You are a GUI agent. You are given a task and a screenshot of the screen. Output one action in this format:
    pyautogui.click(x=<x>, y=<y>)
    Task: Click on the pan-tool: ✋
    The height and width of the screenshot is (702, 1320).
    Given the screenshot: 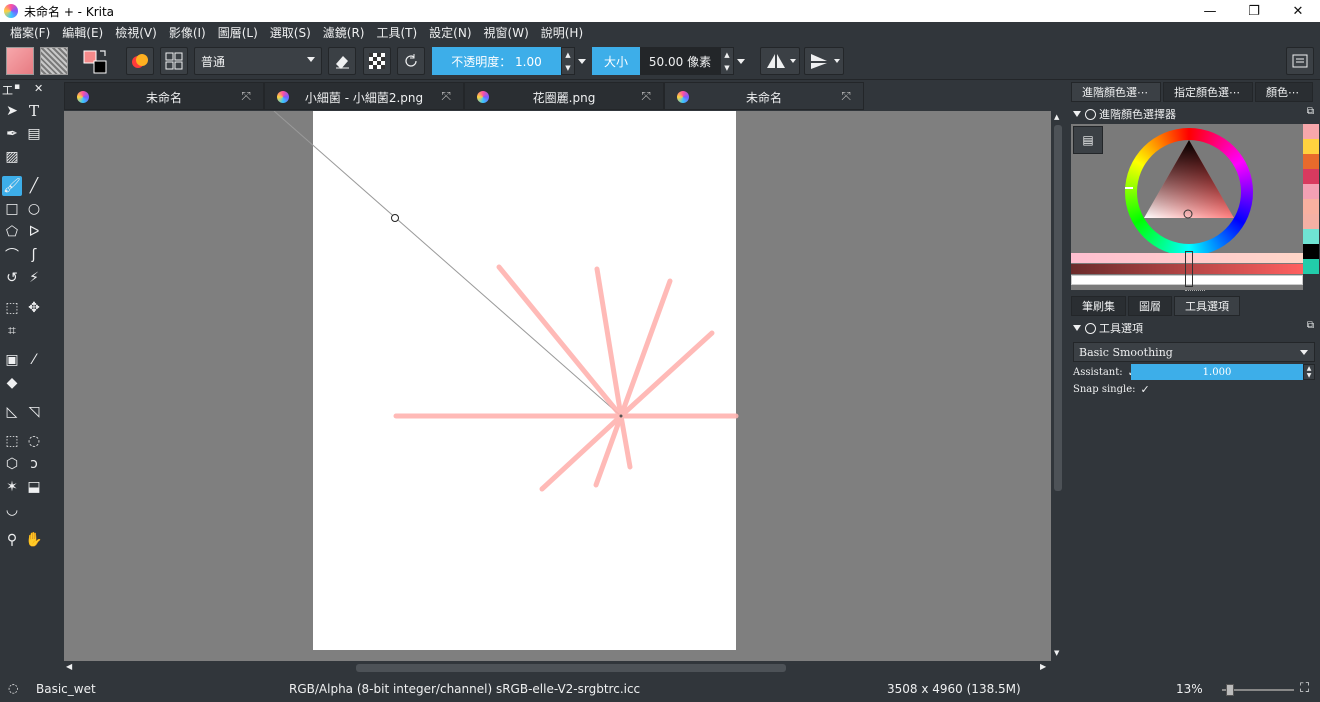 What is the action you would take?
    pyautogui.click(x=34, y=540)
    